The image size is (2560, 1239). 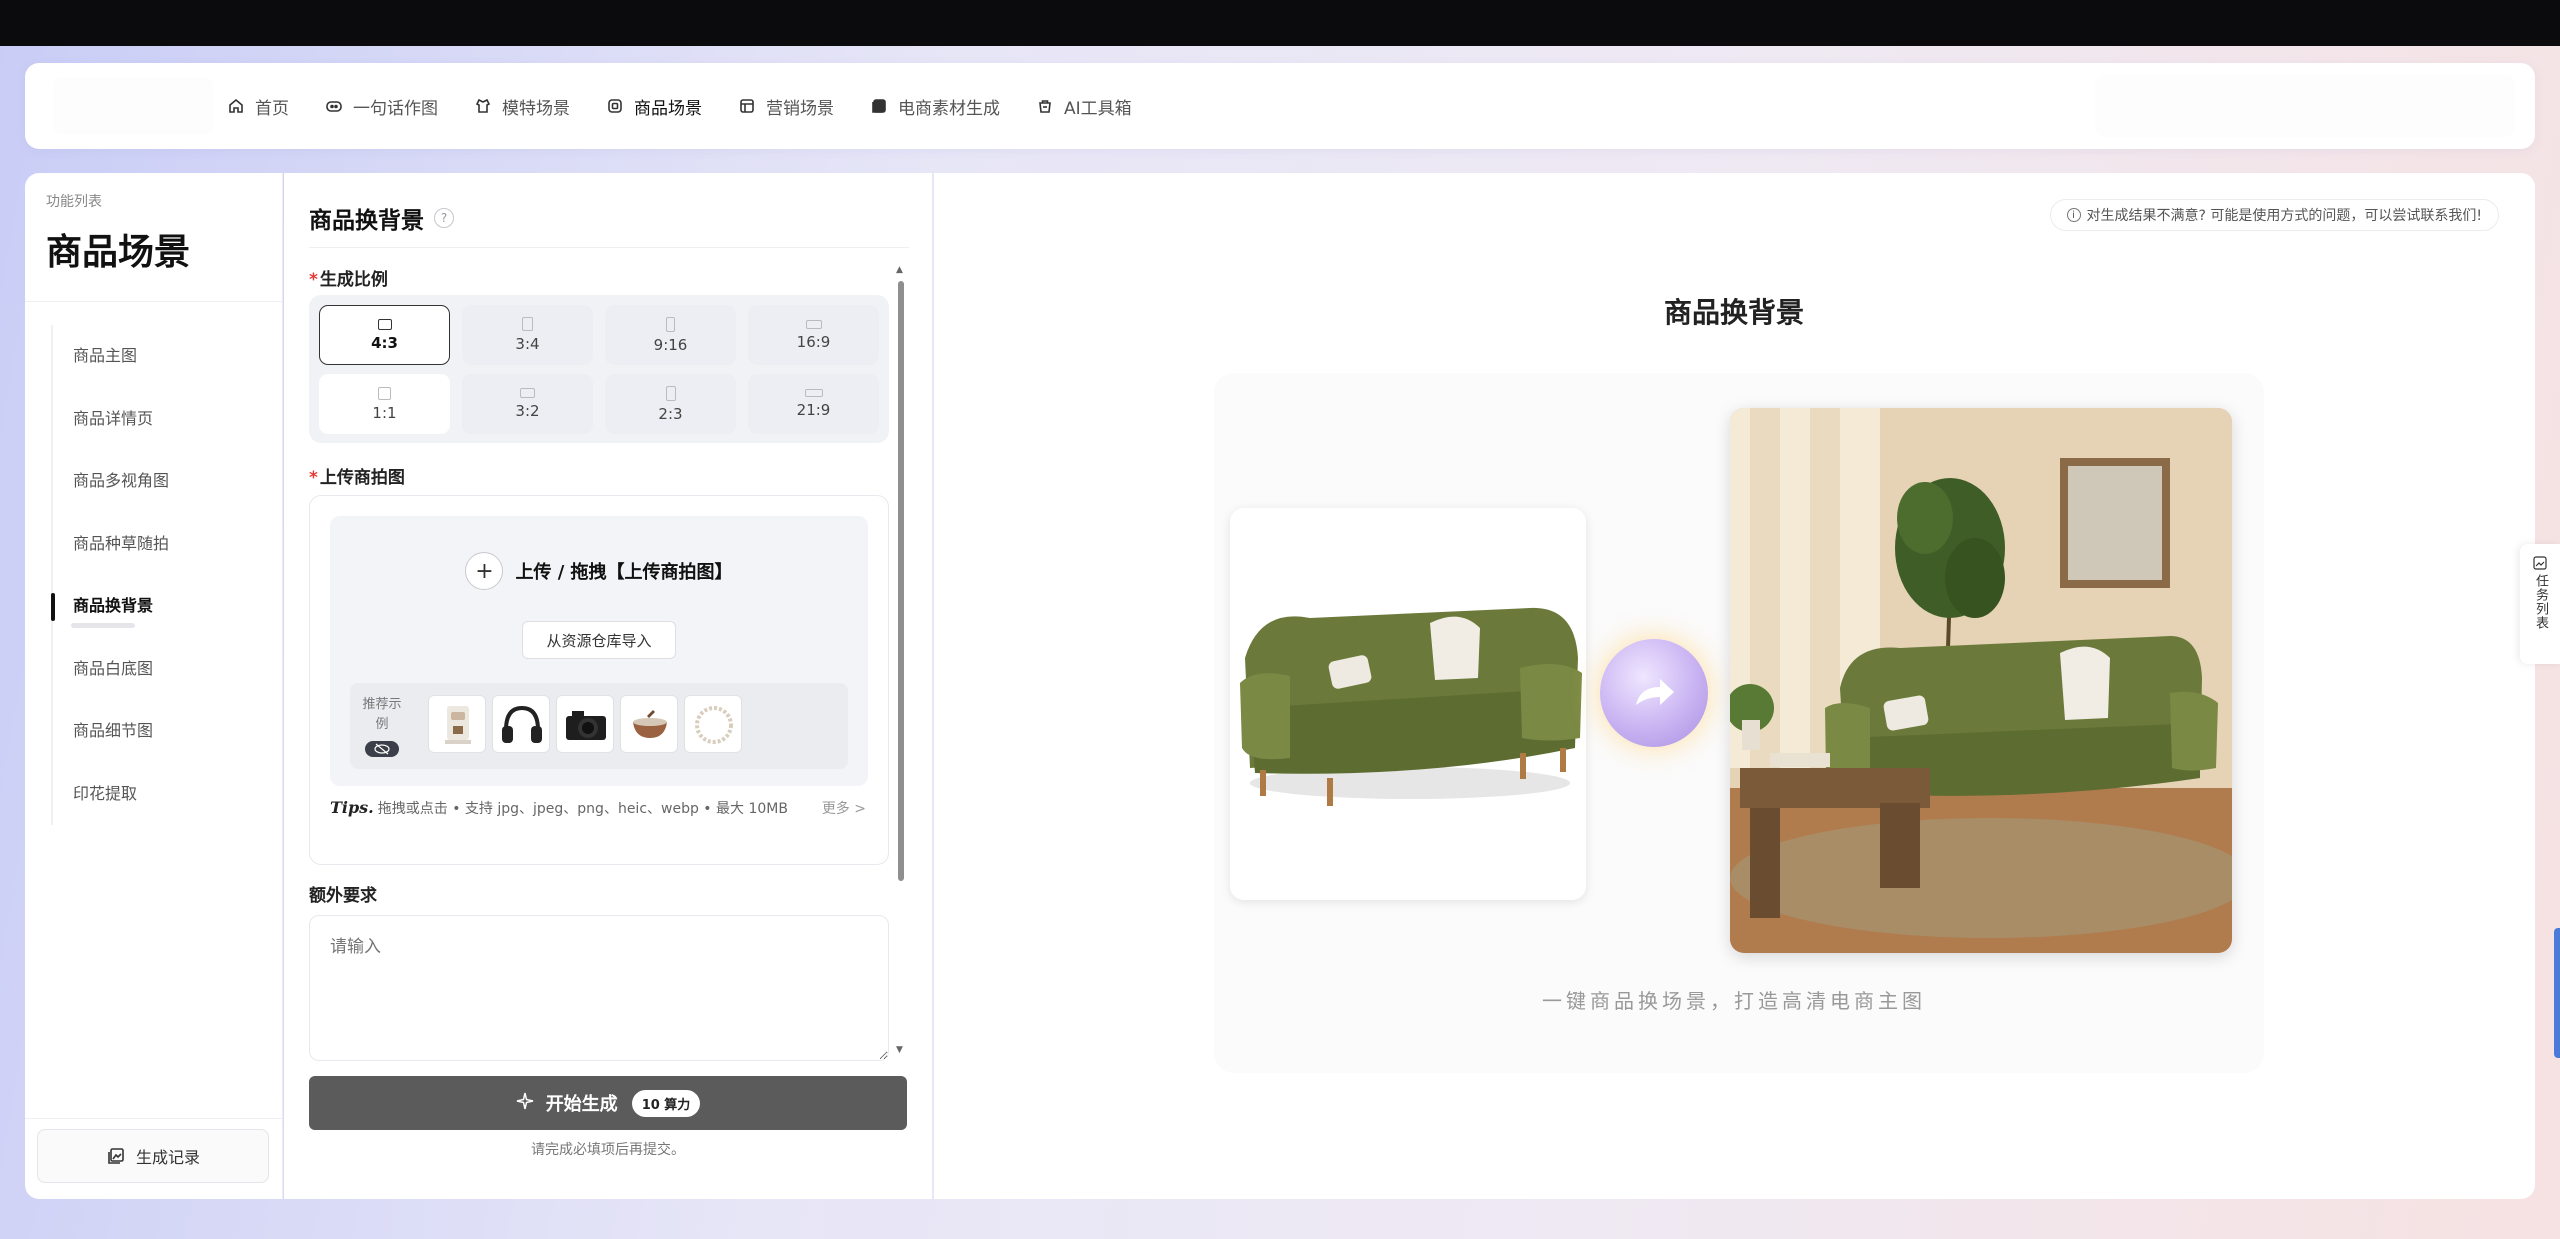 What do you see at coordinates (813, 404) in the screenshot?
I see `ratio-option-21-9: 21:9` at bounding box center [813, 404].